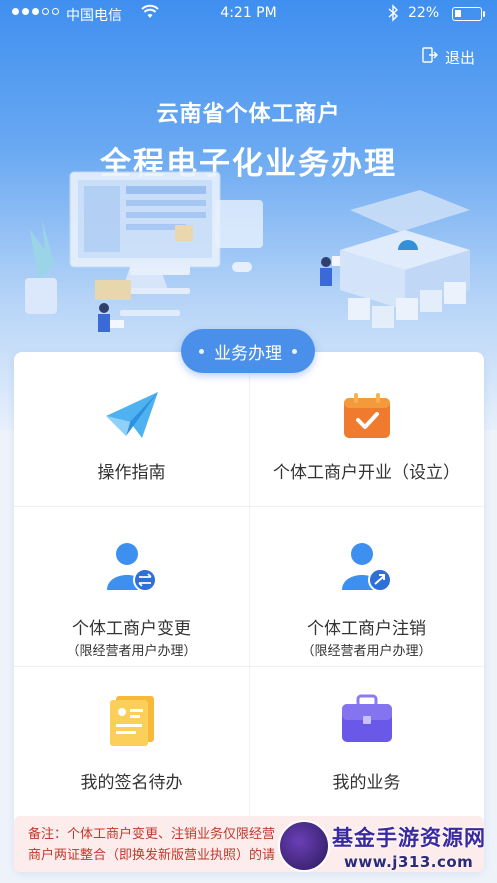  I want to click on watermark: 基金手游资源网 www.j313.com, so click(385, 849).